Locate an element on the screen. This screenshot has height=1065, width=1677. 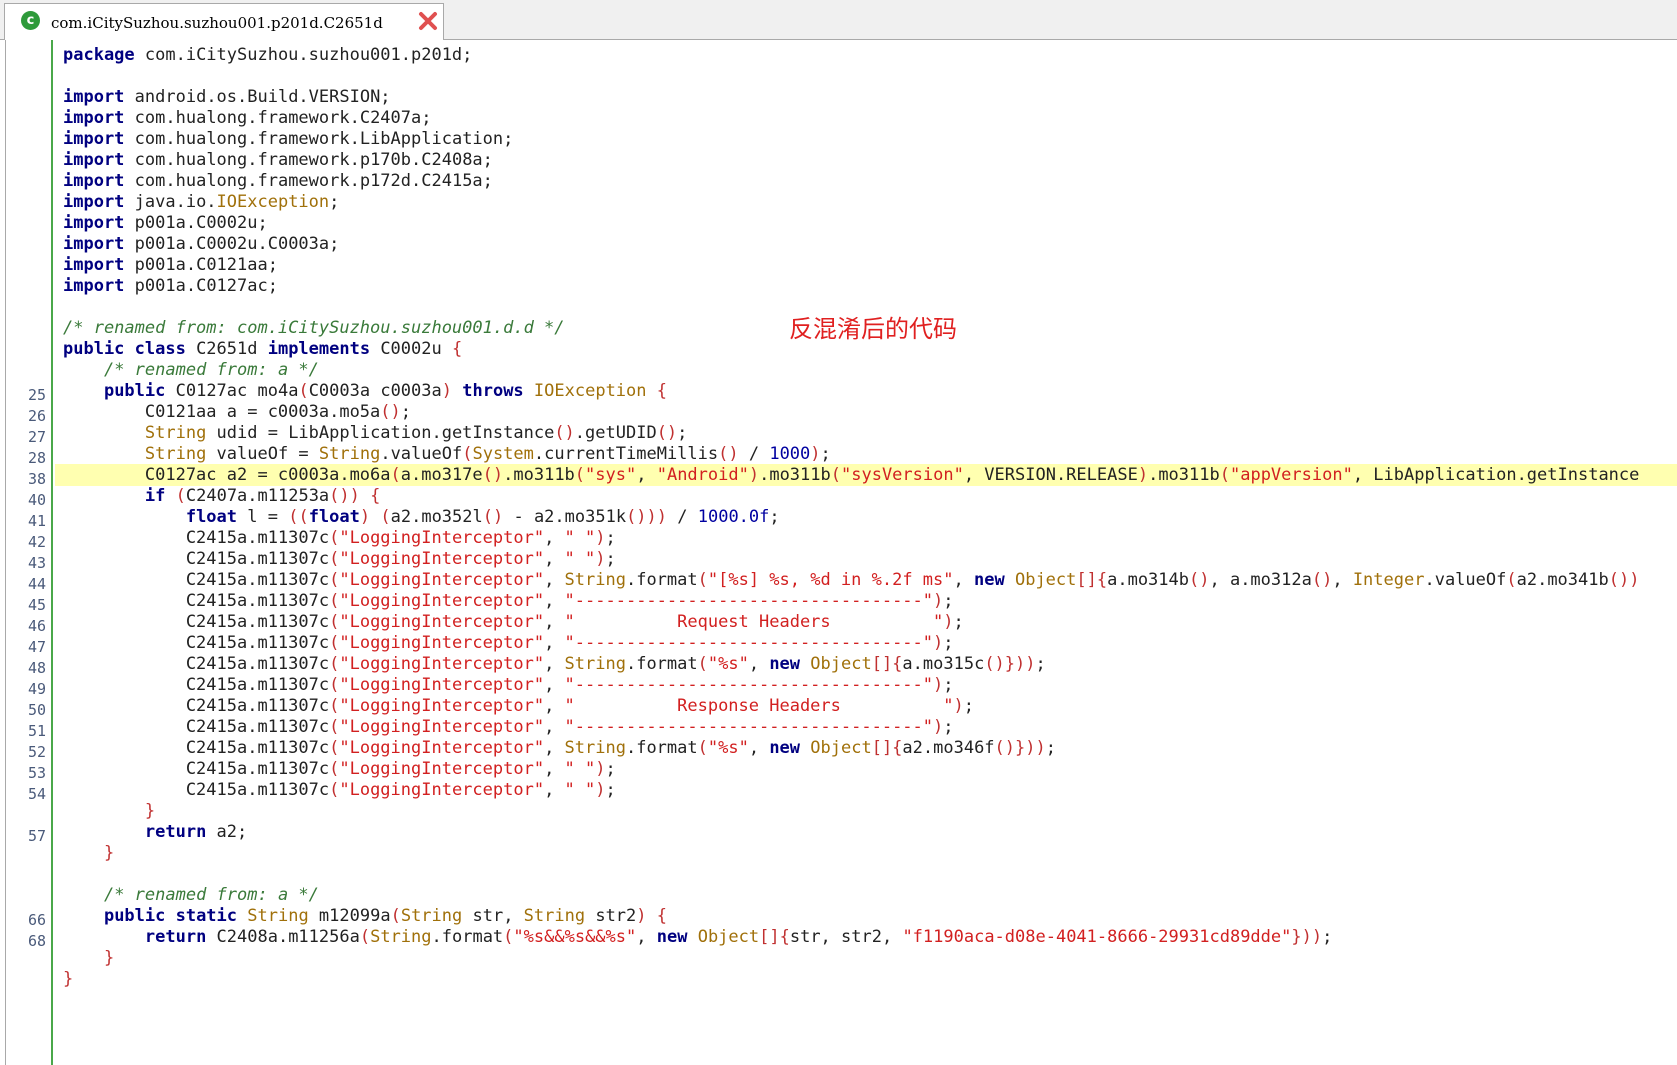
editor-tab-bar: c com.iCitySuzhou.suzhou001.p201d.C2651d is located at coordinates (838, 20).